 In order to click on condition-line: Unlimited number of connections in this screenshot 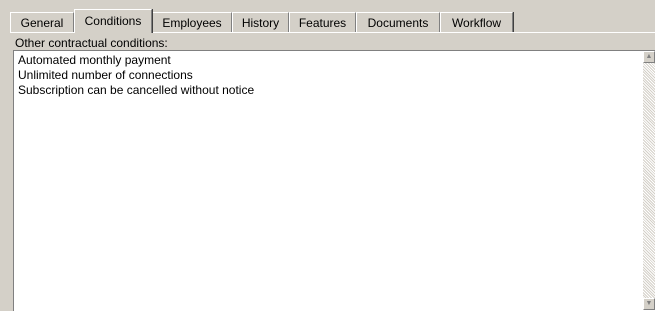, I will do `click(105, 75)`.